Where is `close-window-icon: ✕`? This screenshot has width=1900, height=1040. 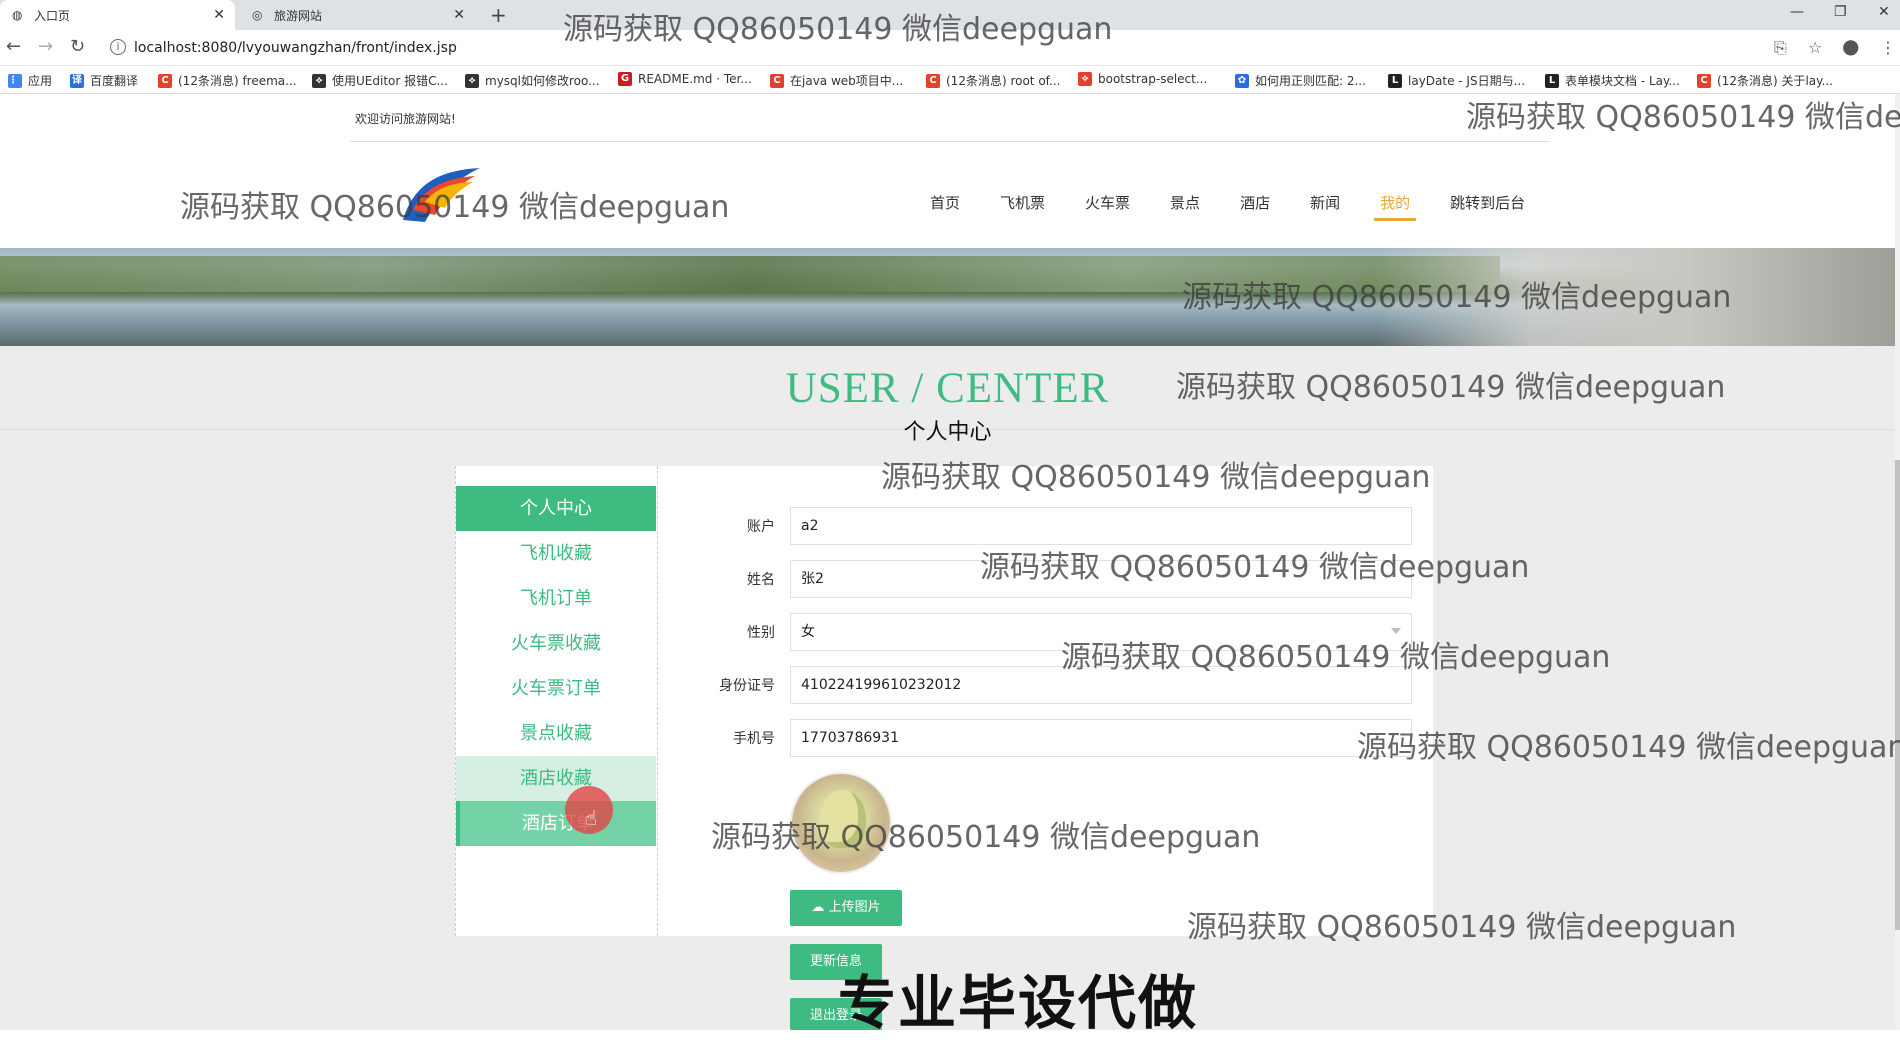 close-window-icon: ✕ is located at coordinates (1884, 12).